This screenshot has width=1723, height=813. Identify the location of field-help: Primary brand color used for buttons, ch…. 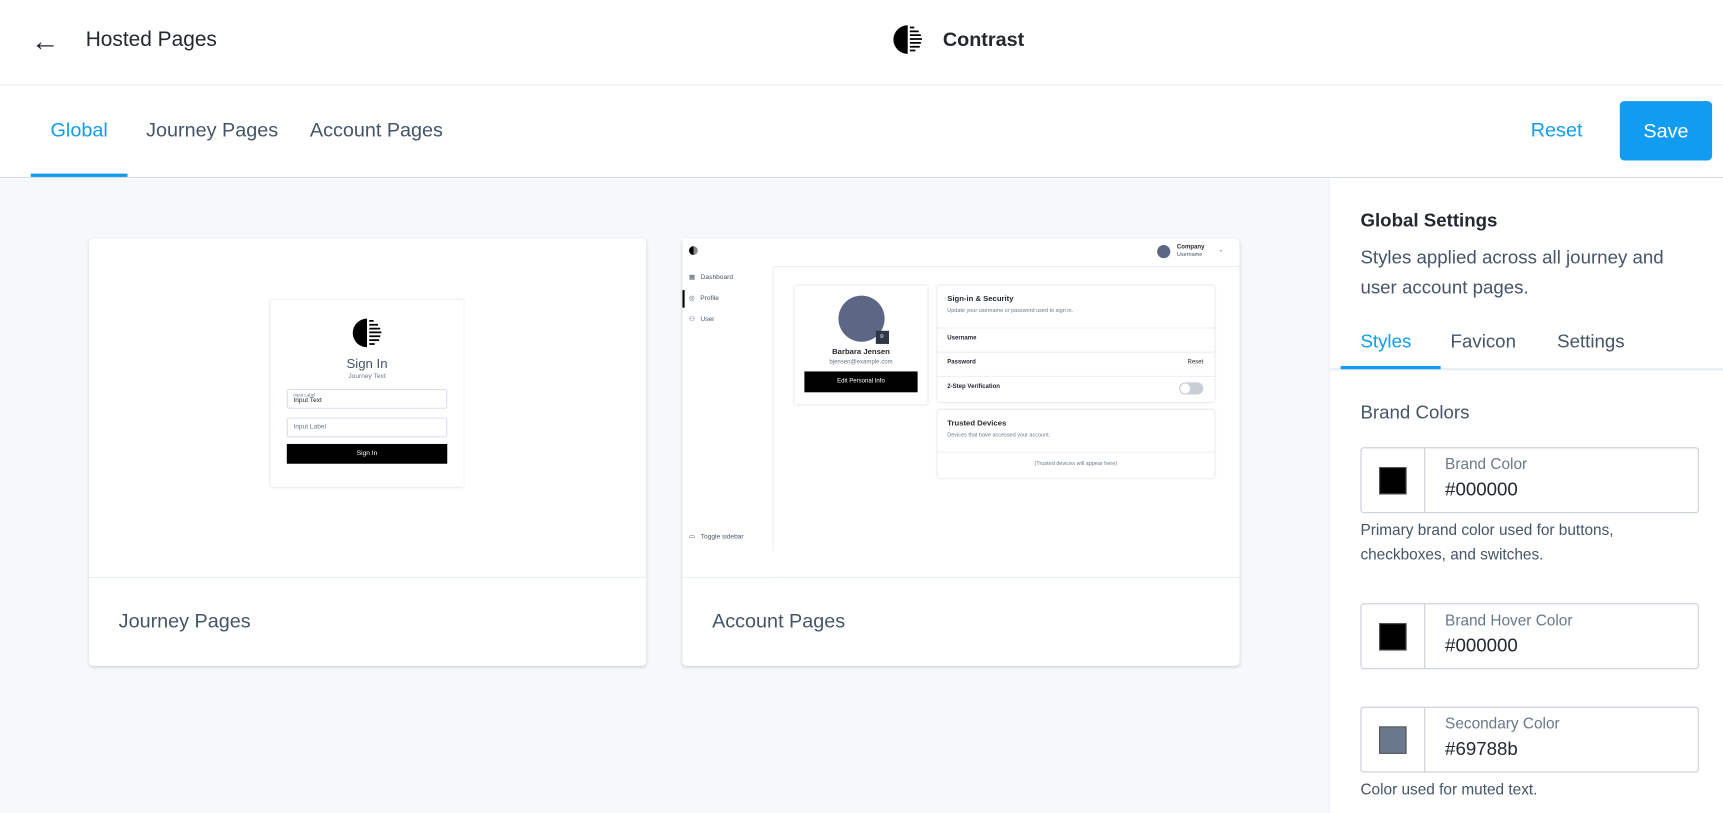
(1487, 541).